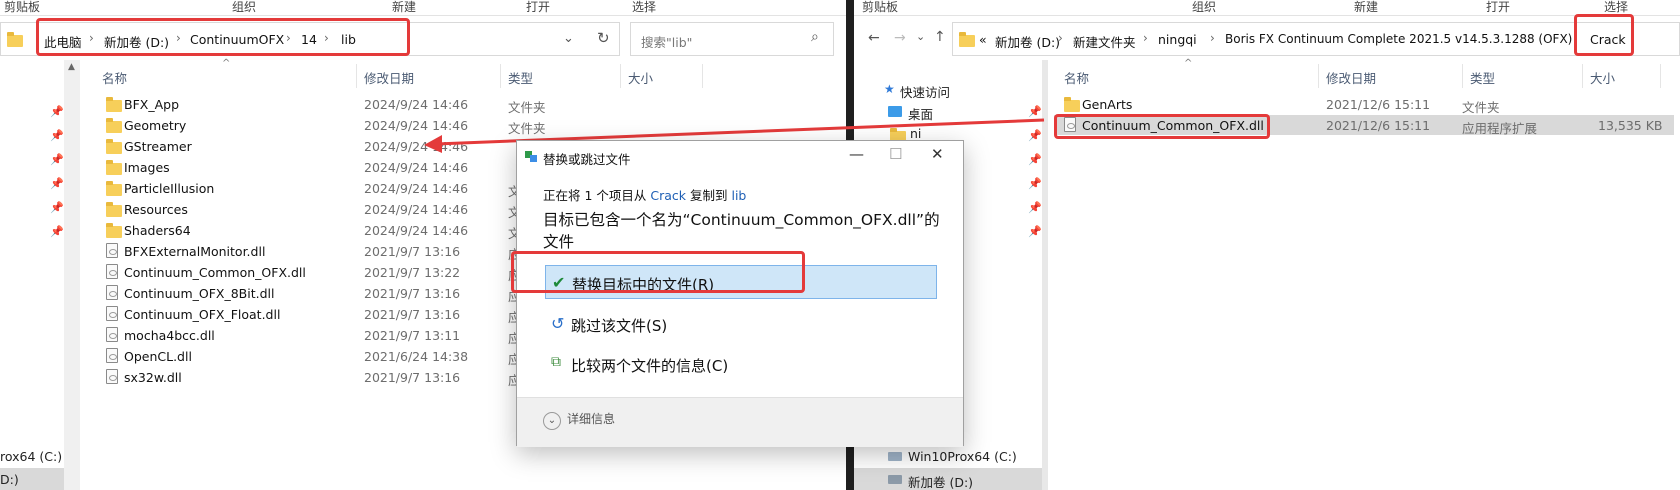 This screenshot has height=490, width=1680. I want to click on minimize-button: —, so click(856, 154).